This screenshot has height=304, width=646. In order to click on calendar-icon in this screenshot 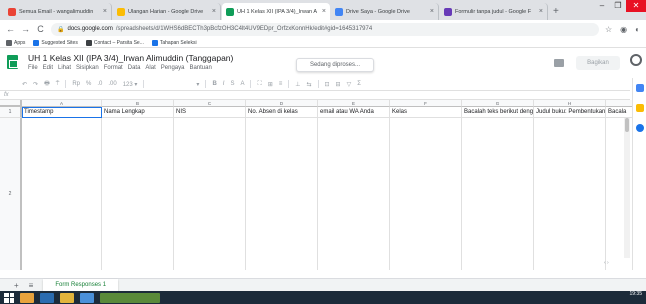, I will do `click(640, 88)`.